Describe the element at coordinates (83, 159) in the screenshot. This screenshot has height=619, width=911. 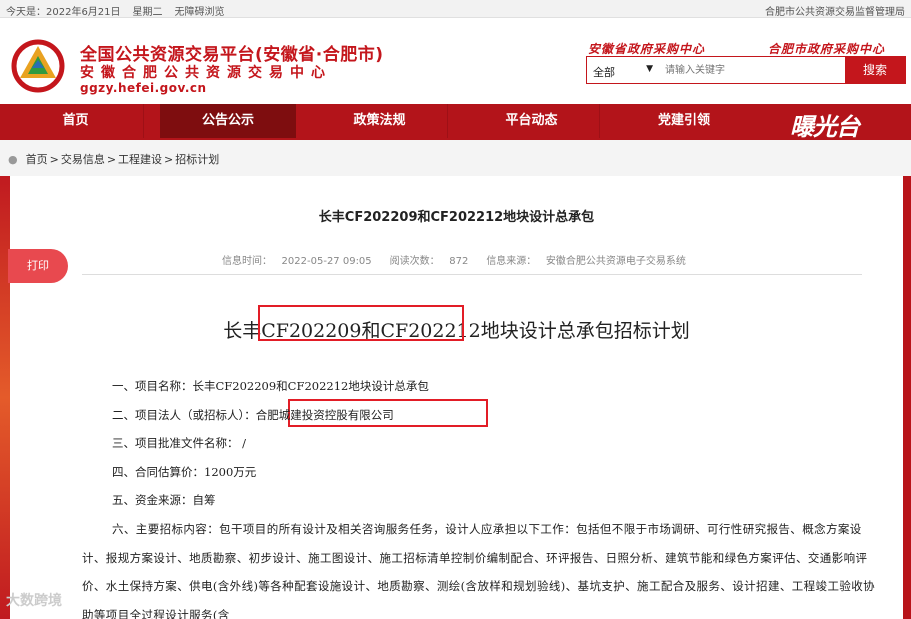
I see `breadcrumb-trading-info: 交易信息` at that location.